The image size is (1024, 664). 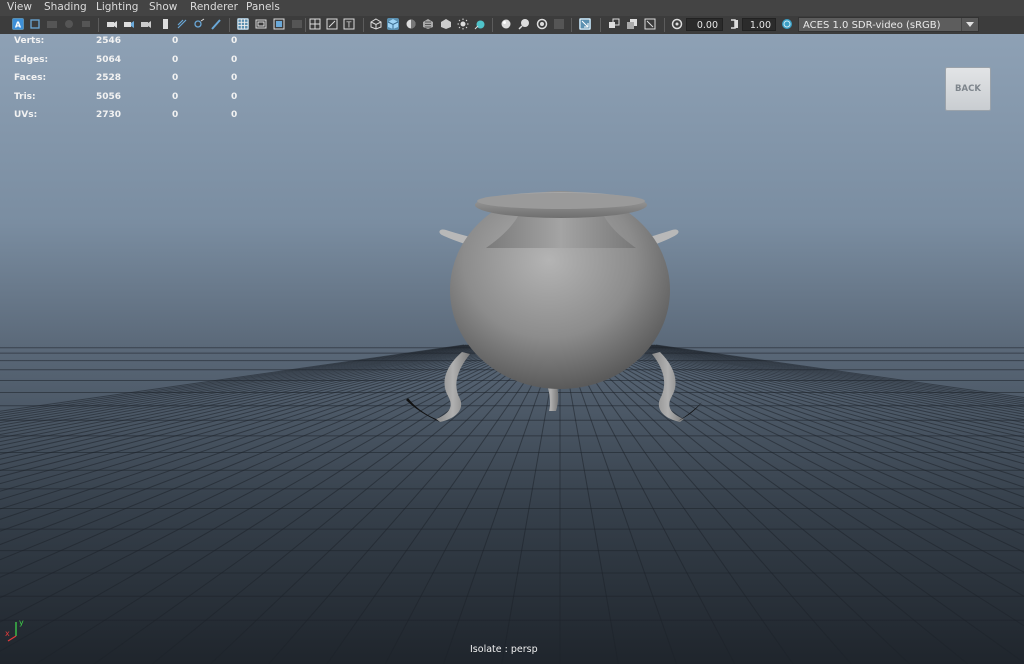 I want to click on menu-shading: Shading, so click(x=65, y=7).